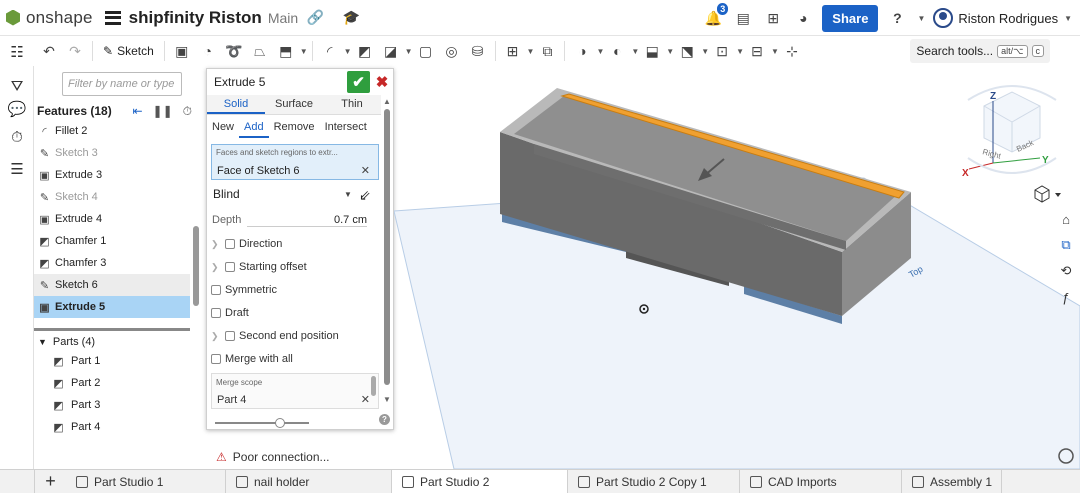  Describe the element at coordinates (112, 197) in the screenshot. I see `feature-item: ✎ Sketch 4` at that location.